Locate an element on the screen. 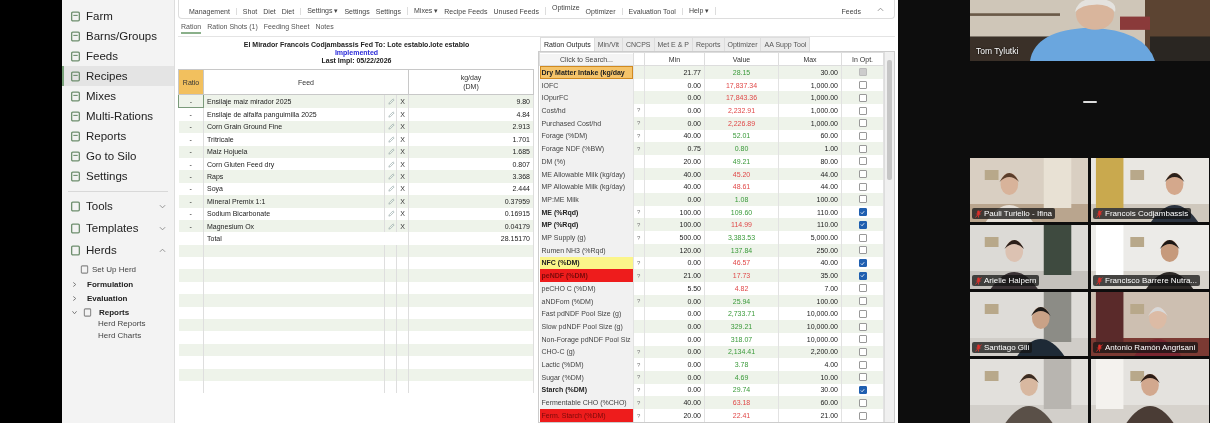 Image resolution: width=1210 pixels, height=423 pixels. participant-name: Santiago Gili is located at coordinates (1002, 347).